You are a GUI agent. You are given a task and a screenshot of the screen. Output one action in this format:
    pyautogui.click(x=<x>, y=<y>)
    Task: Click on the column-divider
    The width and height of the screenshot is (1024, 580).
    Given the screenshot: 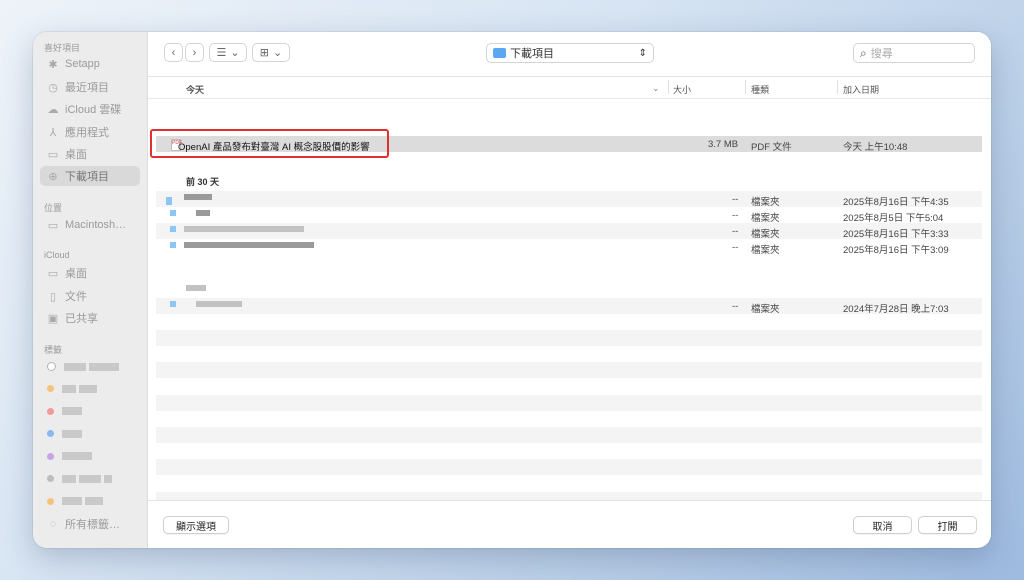 What is the action you would take?
    pyautogui.click(x=837, y=87)
    